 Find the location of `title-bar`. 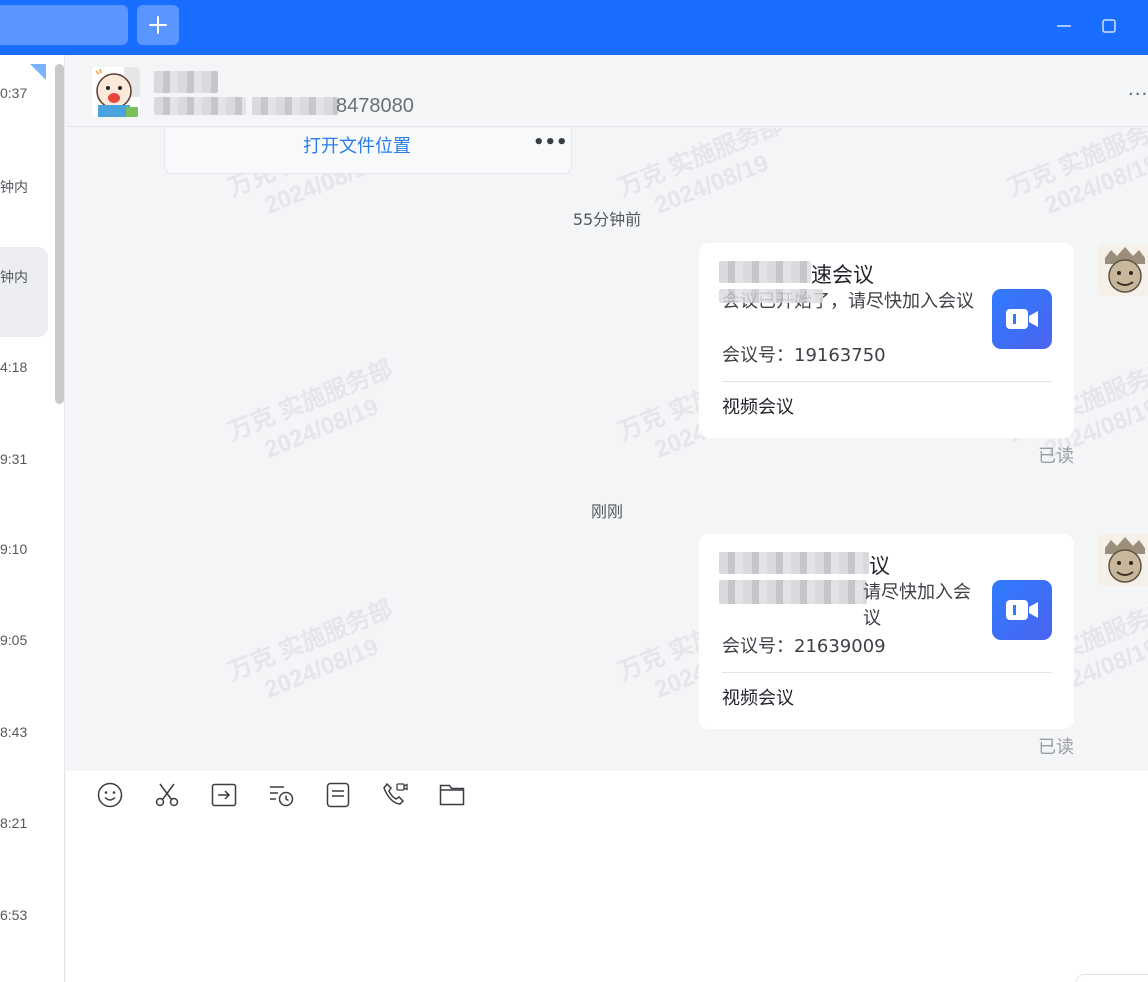

title-bar is located at coordinates (574, 27).